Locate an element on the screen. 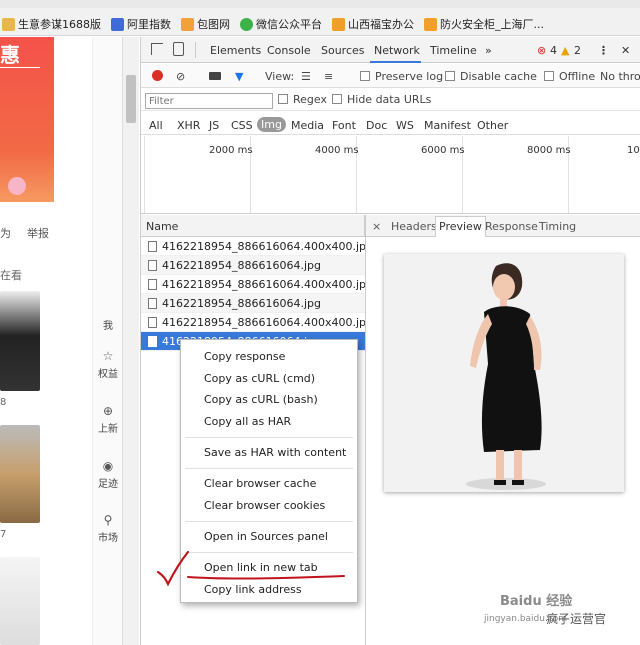 The image size is (640, 645). warning-count: 2 is located at coordinates (577, 50).